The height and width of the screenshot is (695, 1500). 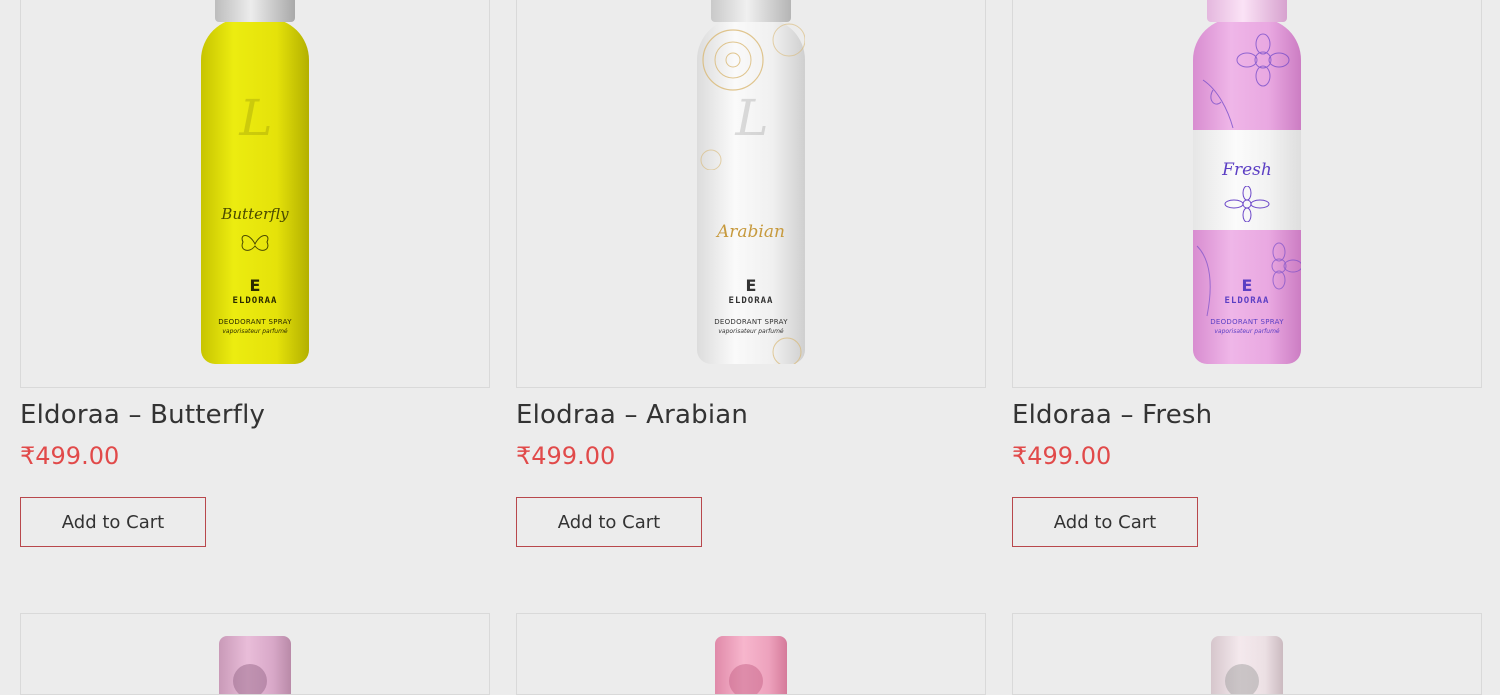 What do you see at coordinates (255, 214) in the screenshot?
I see `bottle-scent-label: Butterfly` at bounding box center [255, 214].